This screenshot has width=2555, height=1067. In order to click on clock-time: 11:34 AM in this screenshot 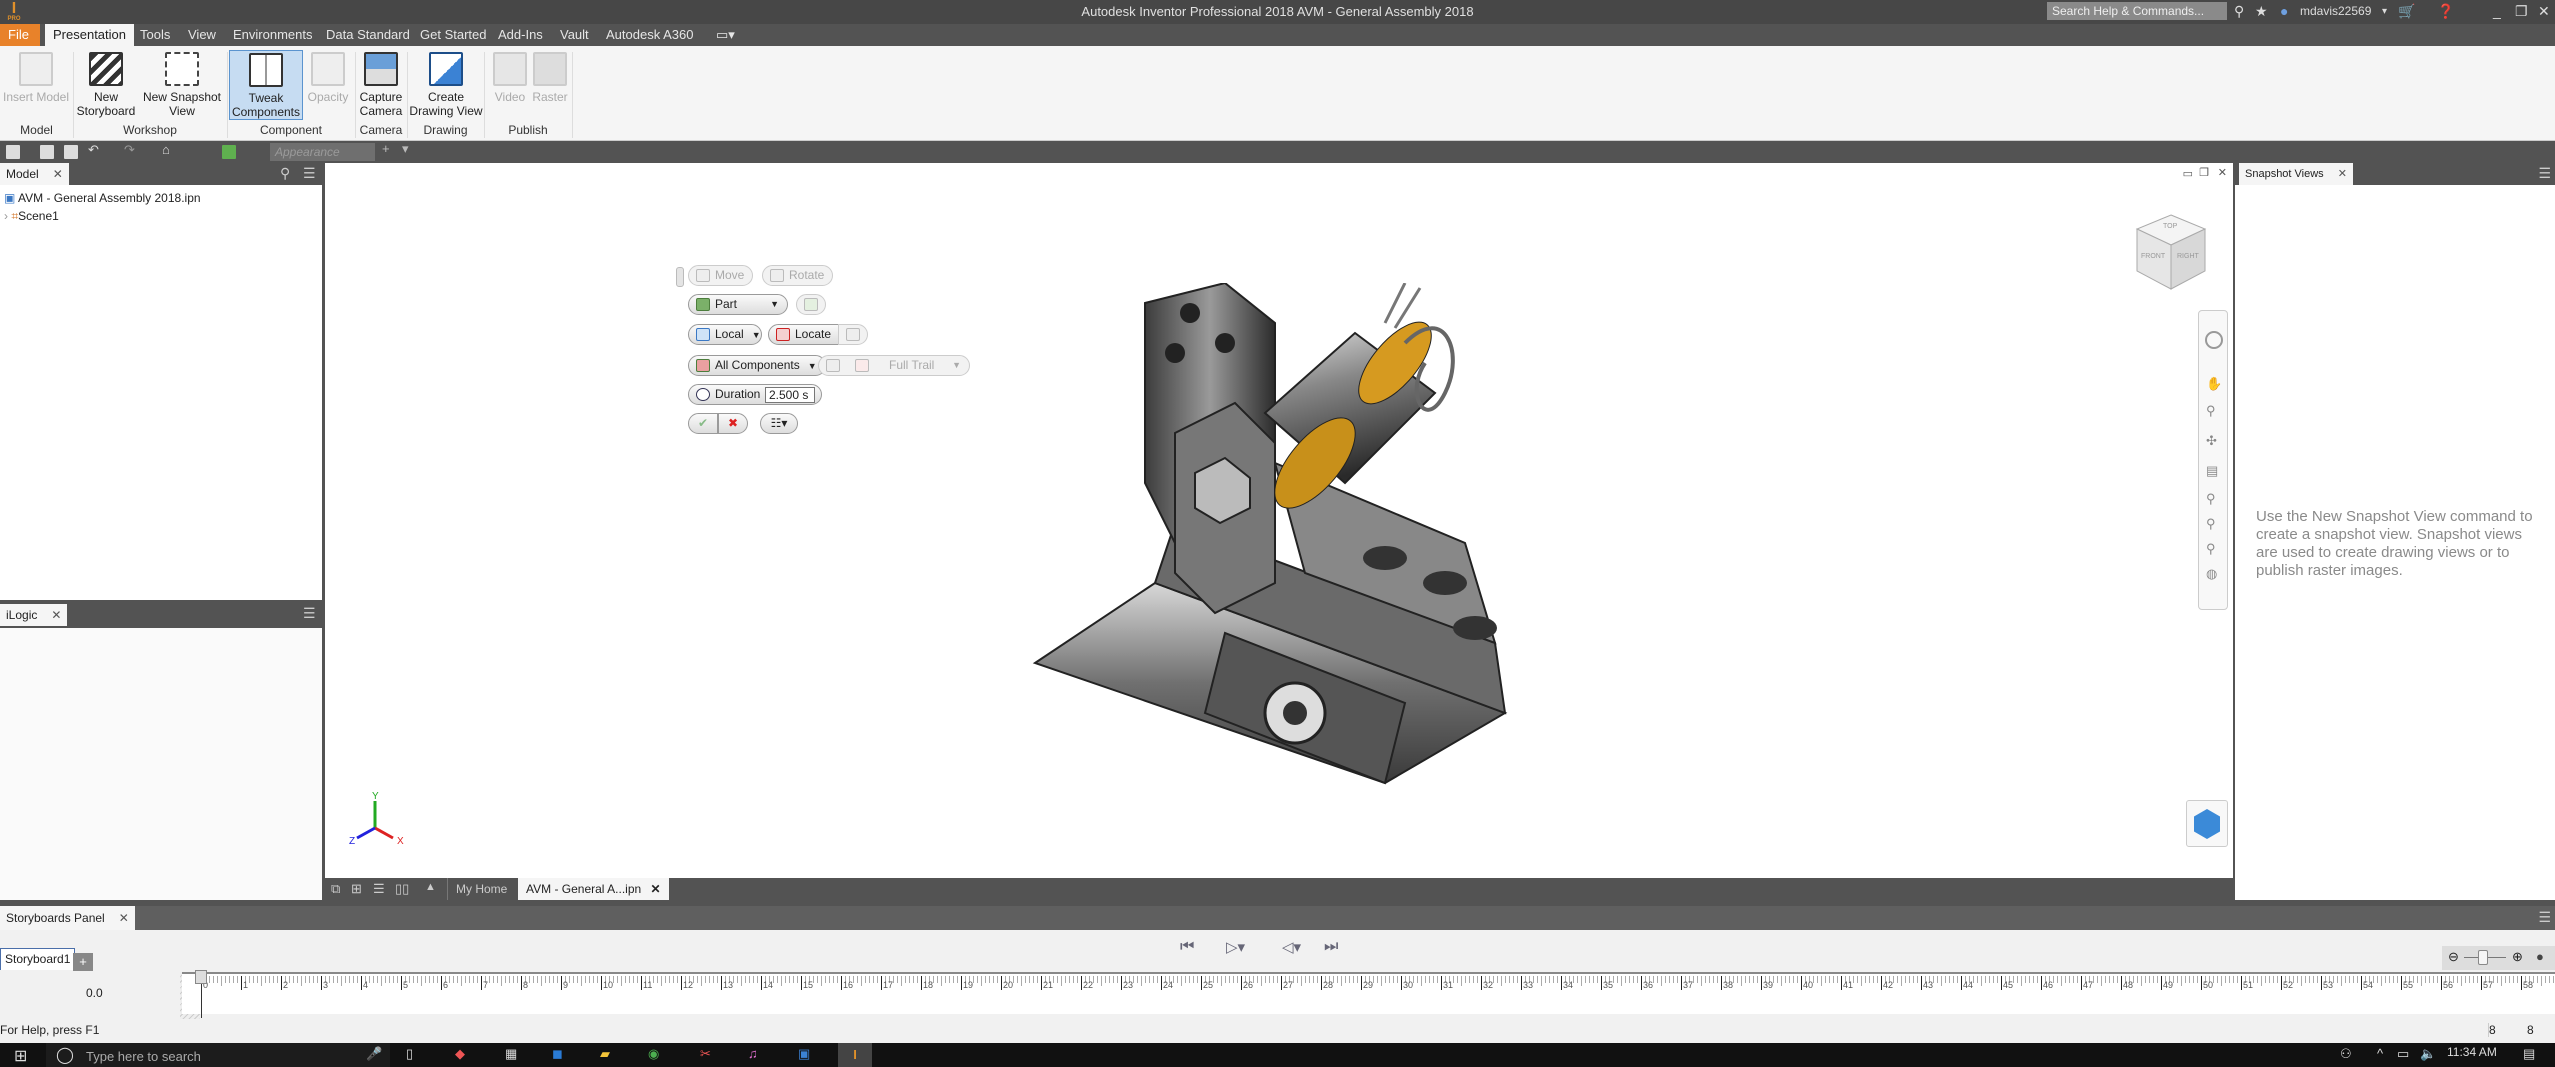, I will do `click(2472, 1052)`.